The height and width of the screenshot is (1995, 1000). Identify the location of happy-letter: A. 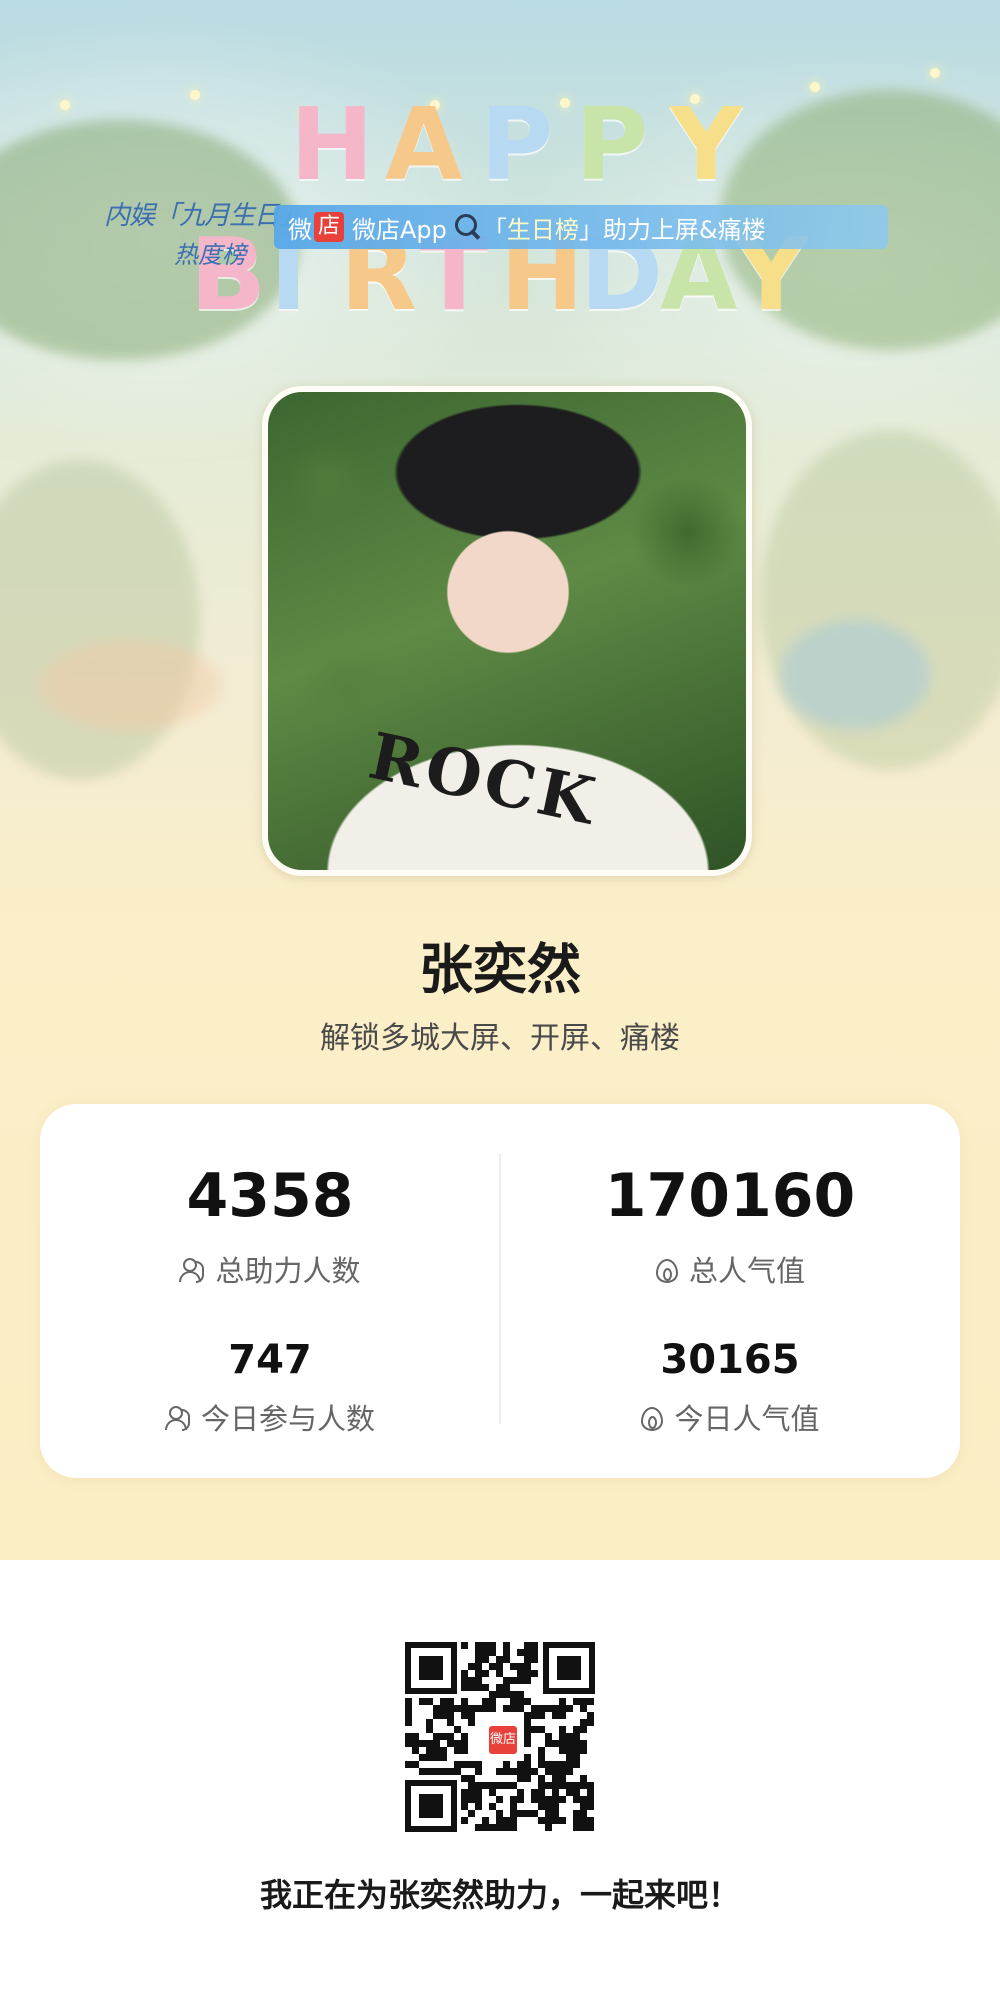
(424, 144).